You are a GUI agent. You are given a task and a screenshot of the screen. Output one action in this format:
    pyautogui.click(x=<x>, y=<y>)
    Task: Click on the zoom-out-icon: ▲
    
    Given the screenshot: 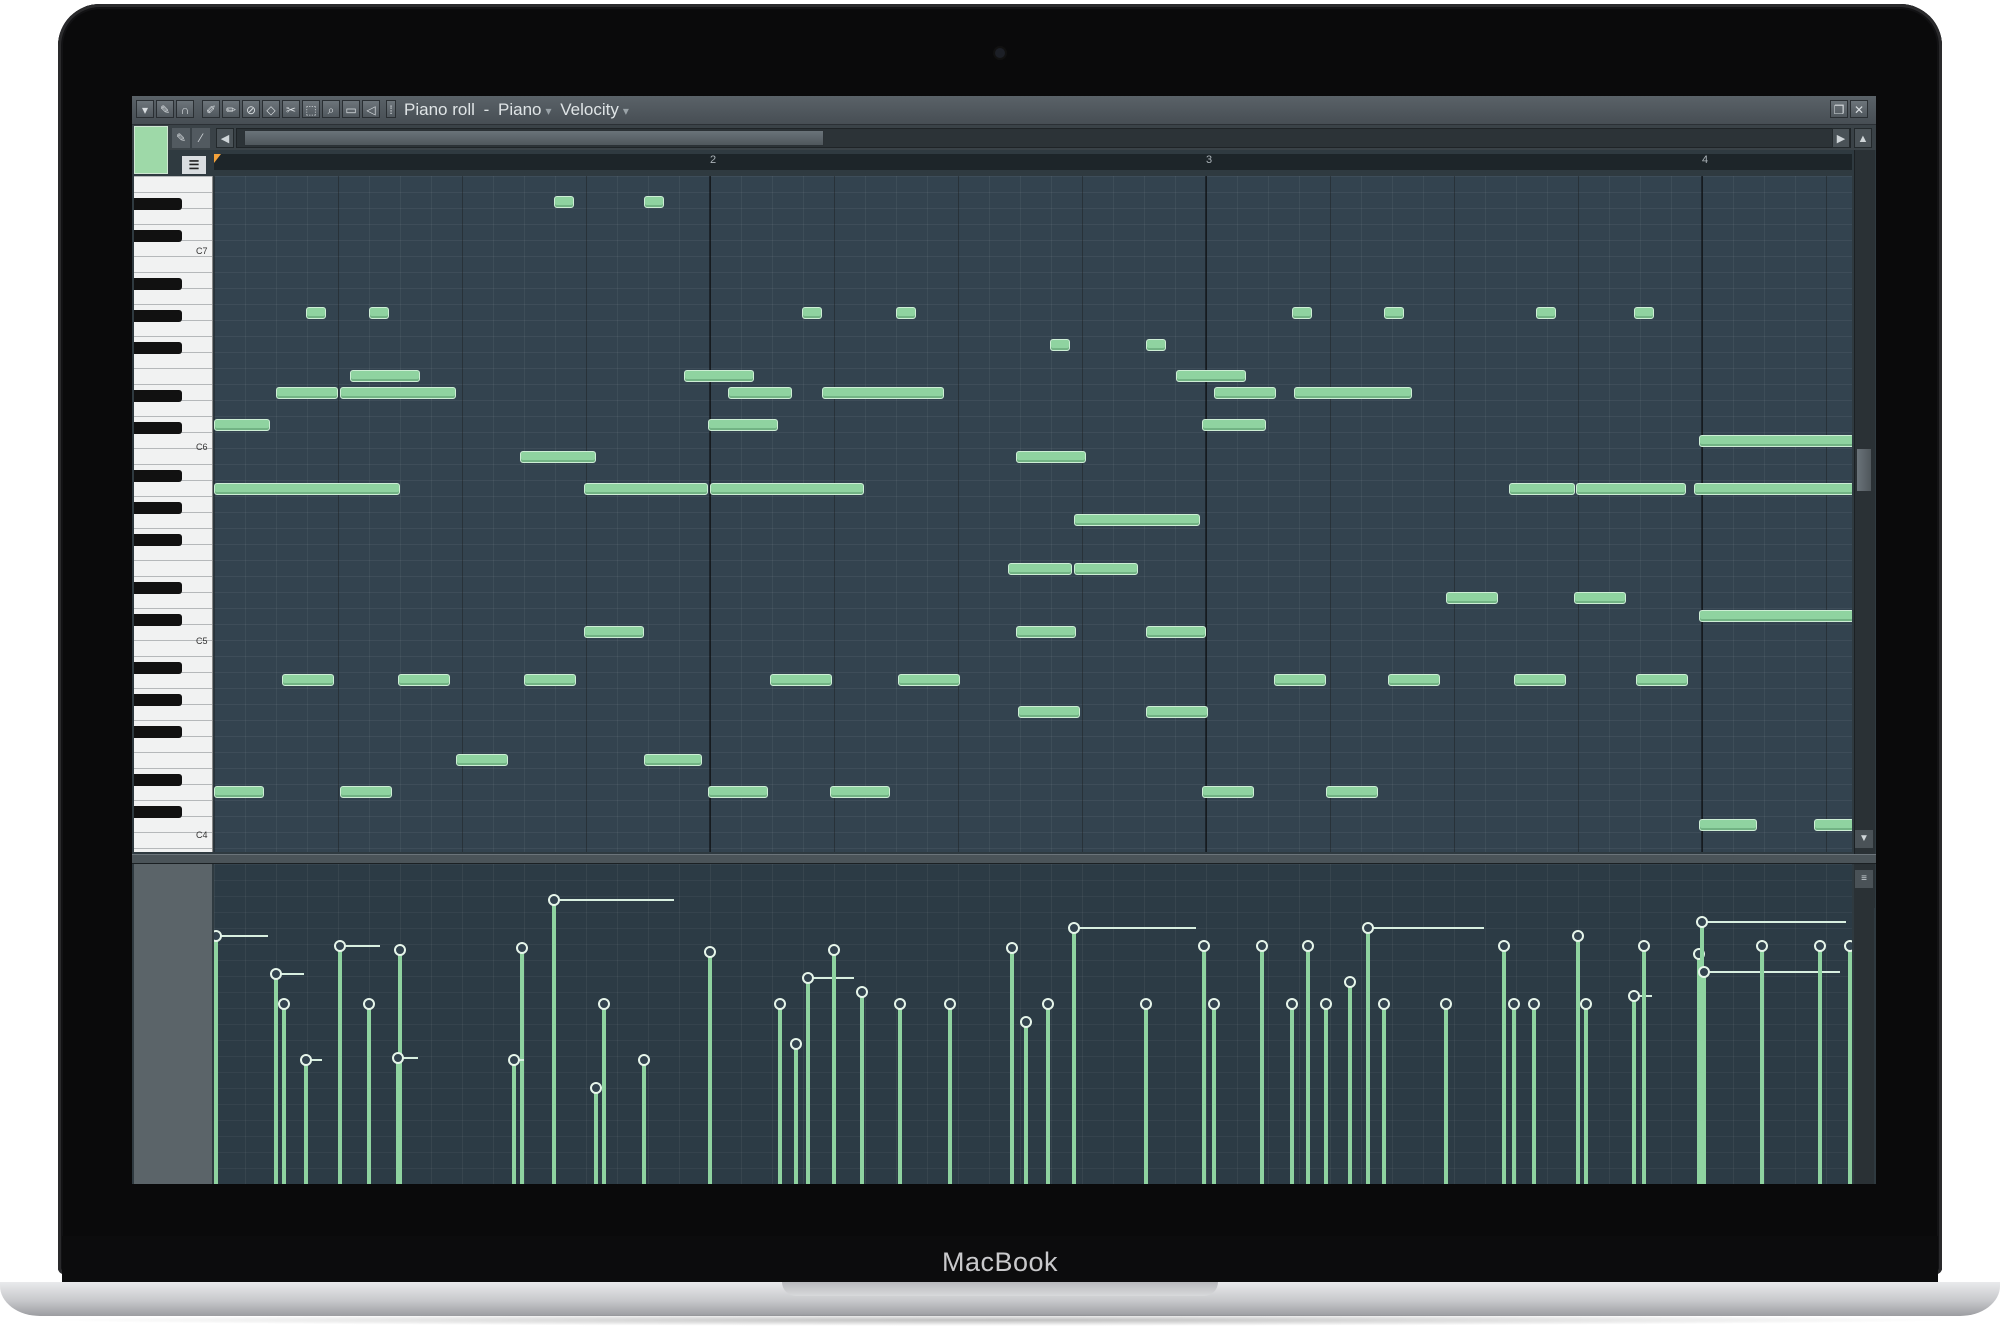 What is the action you would take?
    pyautogui.click(x=1863, y=138)
    